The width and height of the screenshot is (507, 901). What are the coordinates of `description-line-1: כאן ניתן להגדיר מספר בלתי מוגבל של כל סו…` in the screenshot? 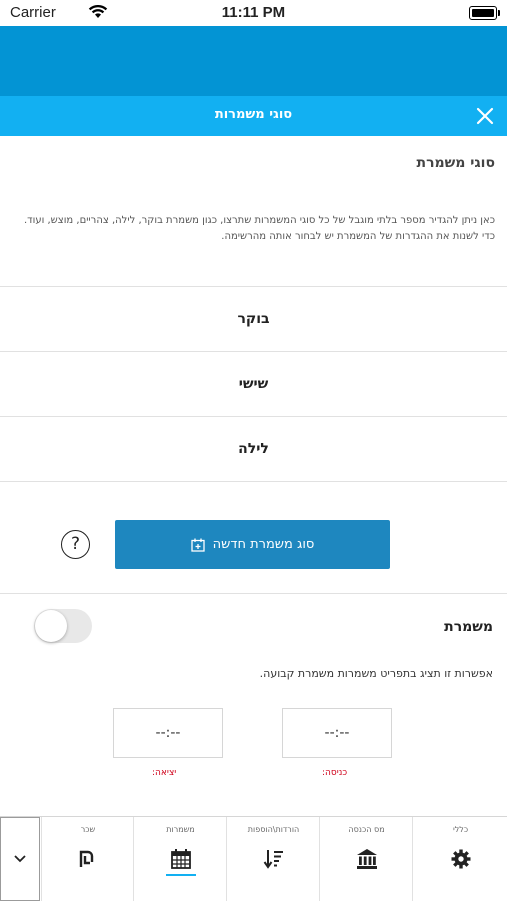 It's located at (259, 220).